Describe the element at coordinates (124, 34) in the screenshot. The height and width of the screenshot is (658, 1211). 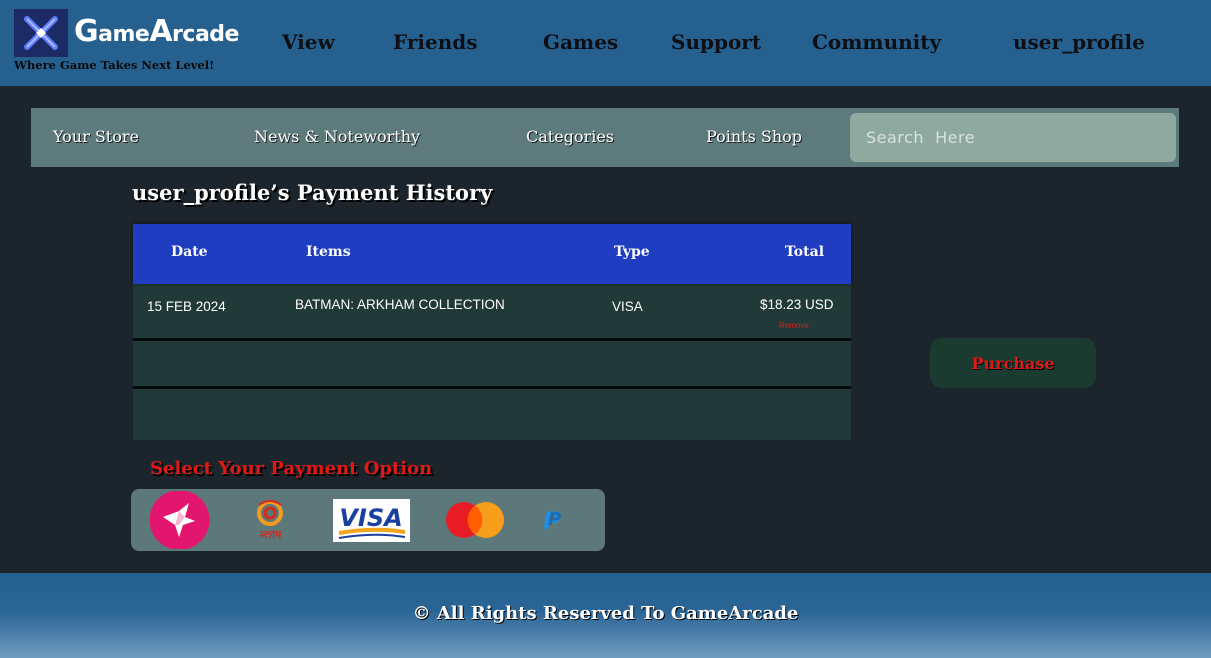
I see `brand-part1: ame` at that location.